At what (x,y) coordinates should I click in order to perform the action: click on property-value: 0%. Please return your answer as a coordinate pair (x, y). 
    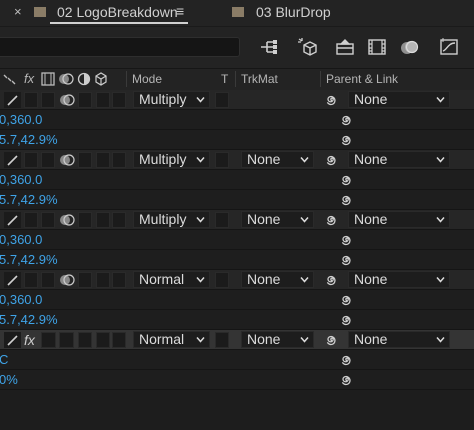
    Looking at the image, I should click on (9, 379).